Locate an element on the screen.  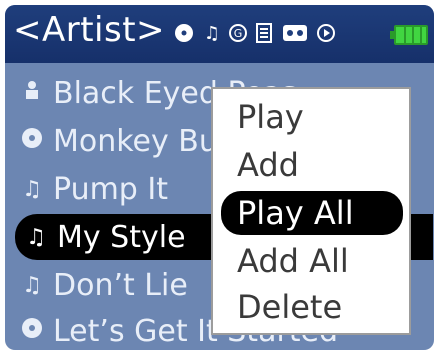
svg-text: G is located at coordinates (238, 33).